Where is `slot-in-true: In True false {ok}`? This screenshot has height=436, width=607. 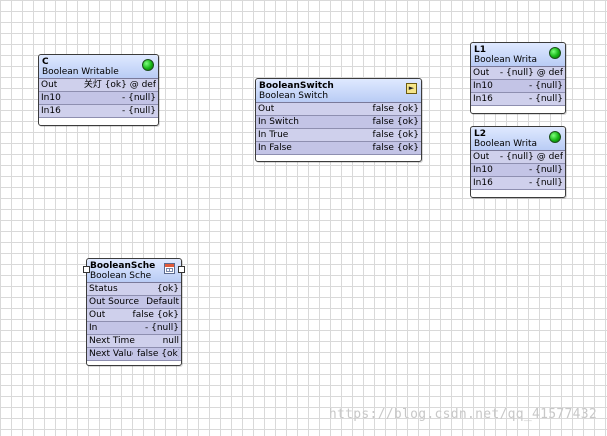 slot-in-true: In True false {ok} is located at coordinates (338, 135).